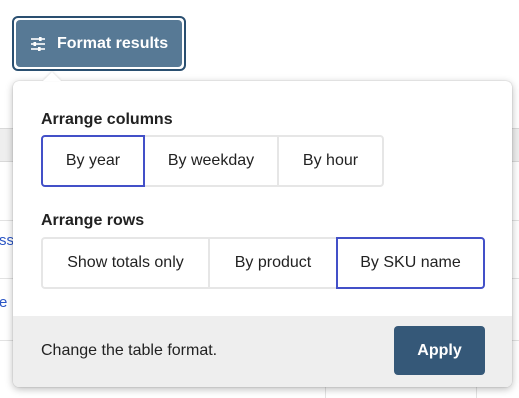 The image size is (519, 398). I want to click on arrange-rows-group: Show totals only By product By SKU name, so click(263, 263).